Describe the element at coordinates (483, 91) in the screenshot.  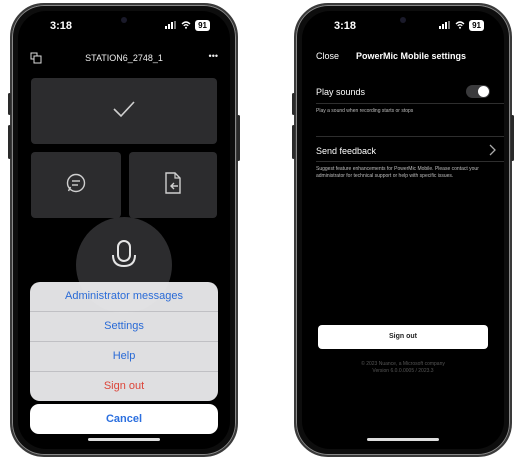
I see `toggle-knob` at that location.